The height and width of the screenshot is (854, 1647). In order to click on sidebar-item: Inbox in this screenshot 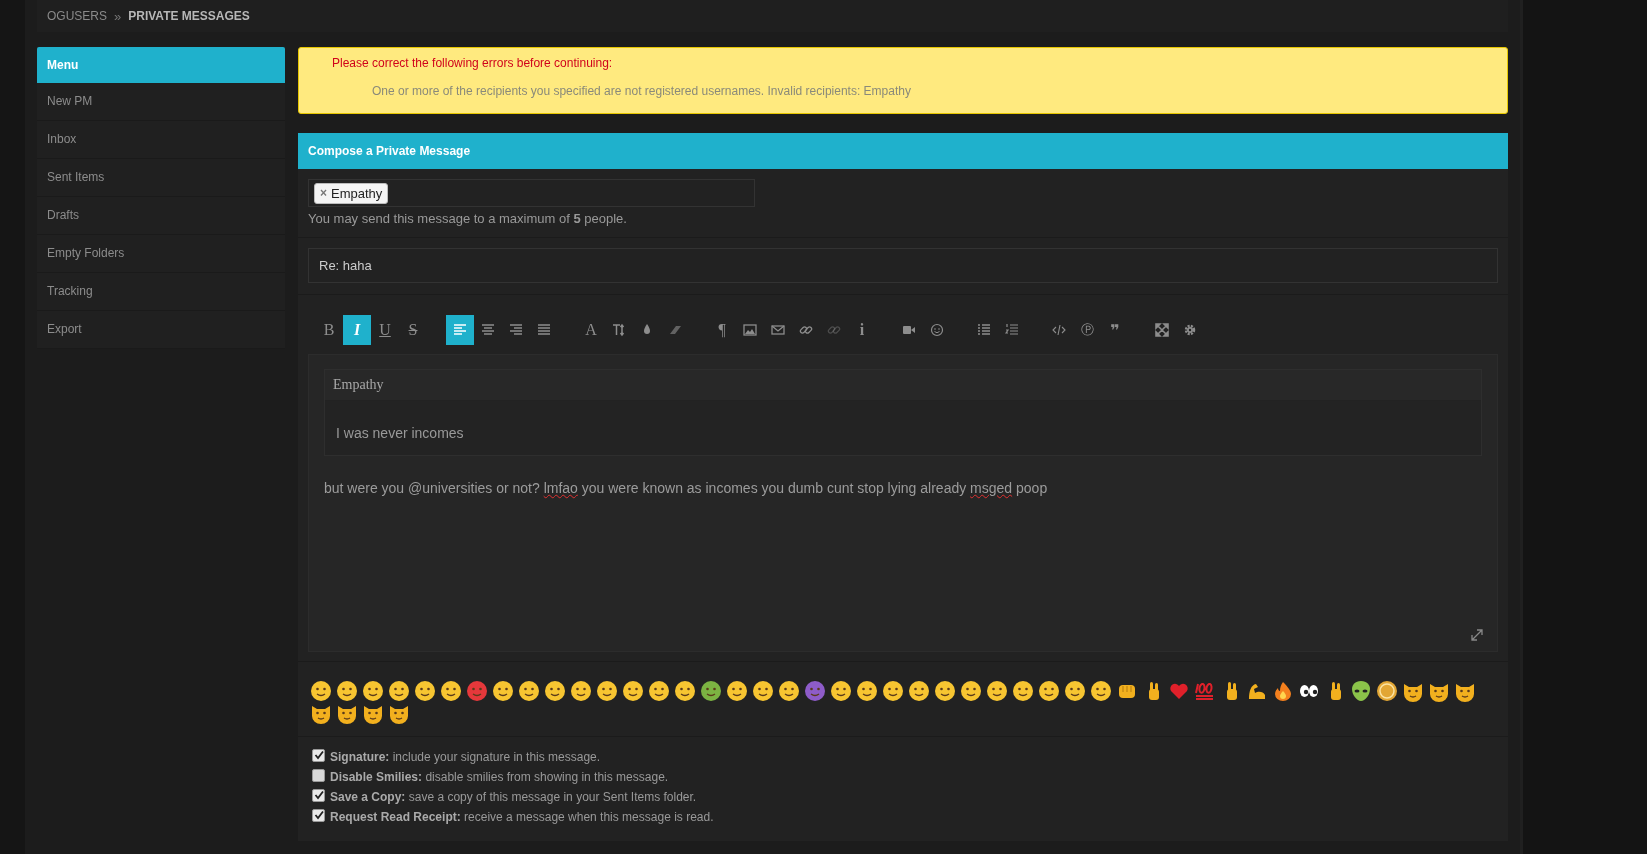, I will do `click(161, 140)`.